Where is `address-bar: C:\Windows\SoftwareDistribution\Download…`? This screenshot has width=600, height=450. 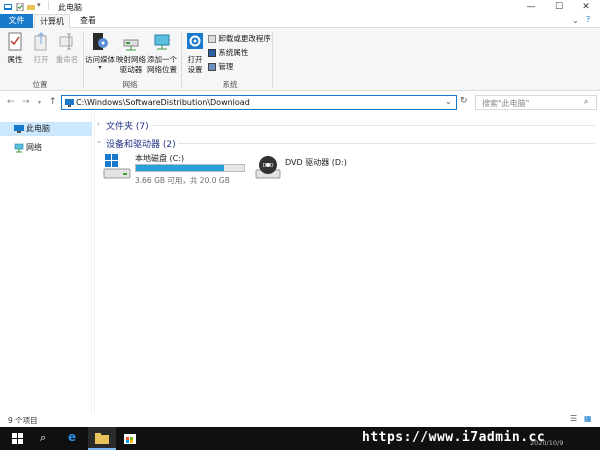
address-bar: C:\Windows\SoftwareDistribution\Download… is located at coordinates (259, 102).